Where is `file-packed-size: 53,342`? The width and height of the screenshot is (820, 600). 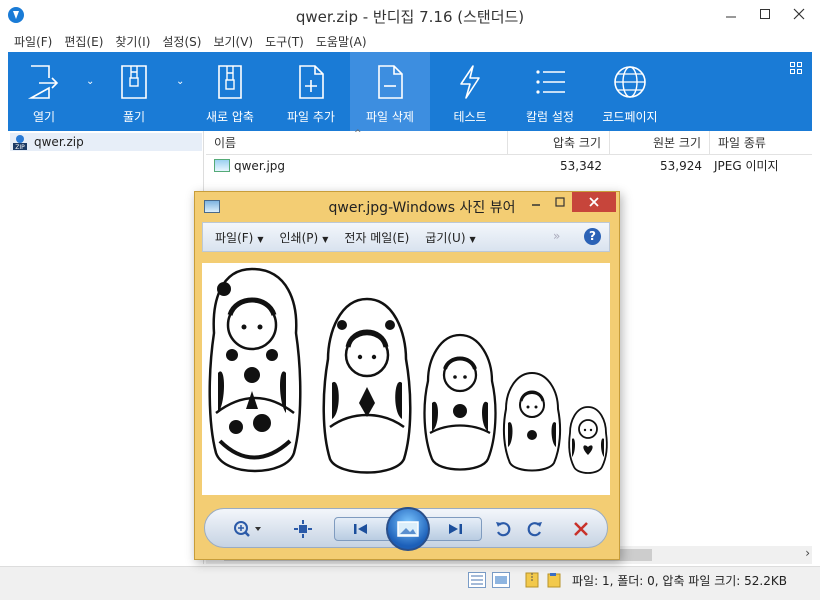 file-packed-size: 53,342 is located at coordinates (581, 166).